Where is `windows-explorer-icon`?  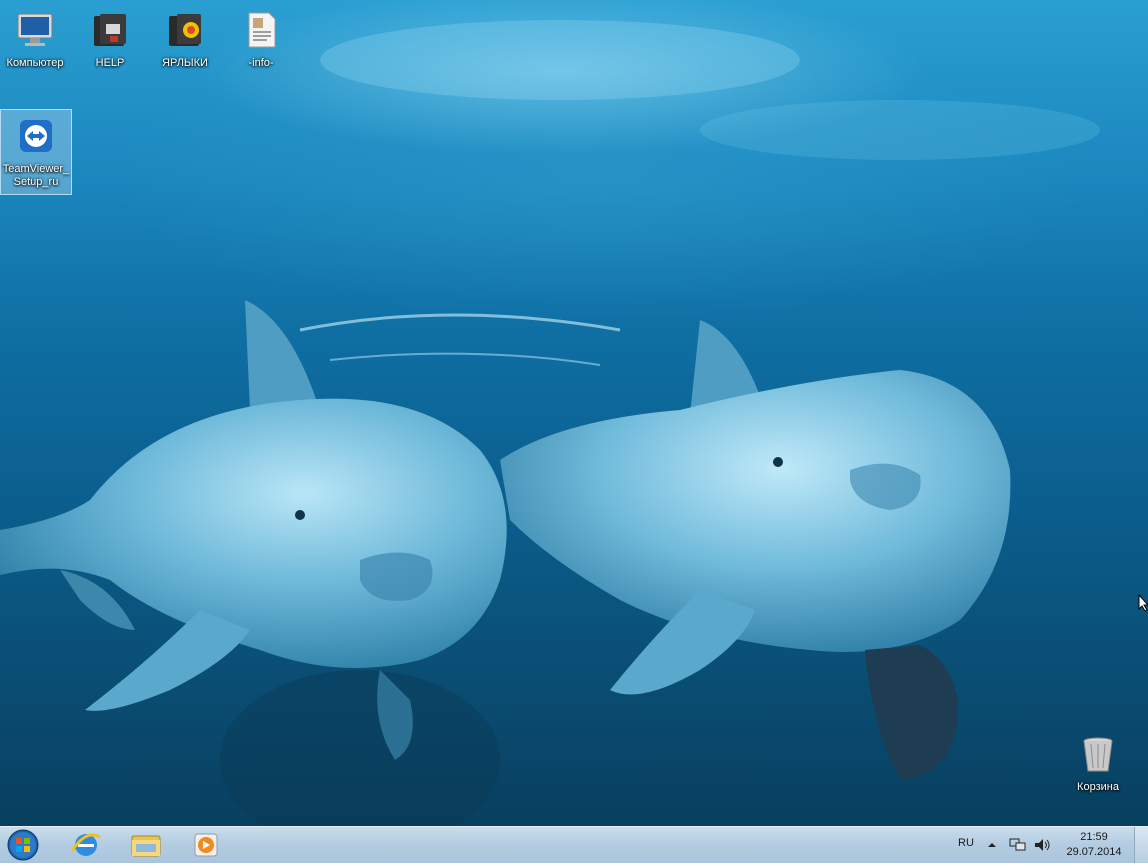 windows-explorer-icon is located at coordinates (146, 846).